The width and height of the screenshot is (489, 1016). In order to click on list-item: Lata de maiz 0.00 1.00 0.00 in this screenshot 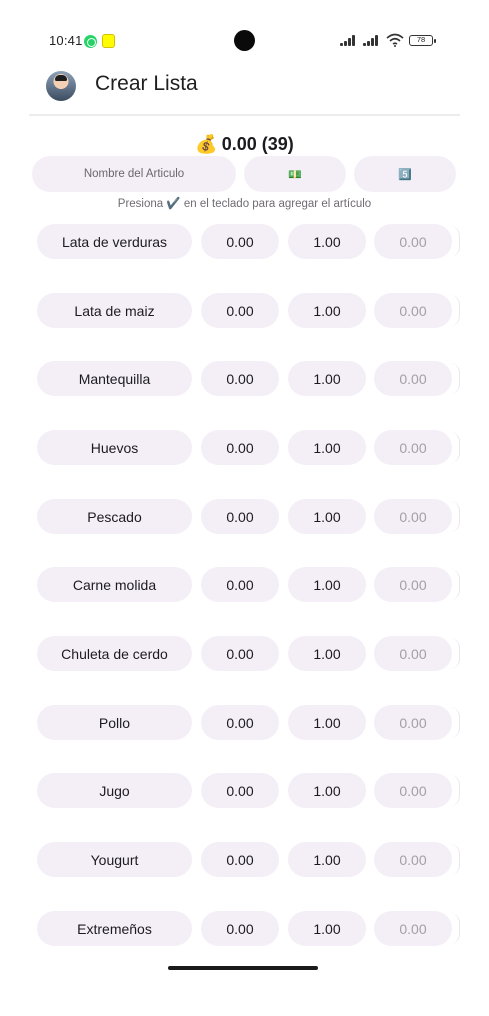, I will do `click(248, 310)`.